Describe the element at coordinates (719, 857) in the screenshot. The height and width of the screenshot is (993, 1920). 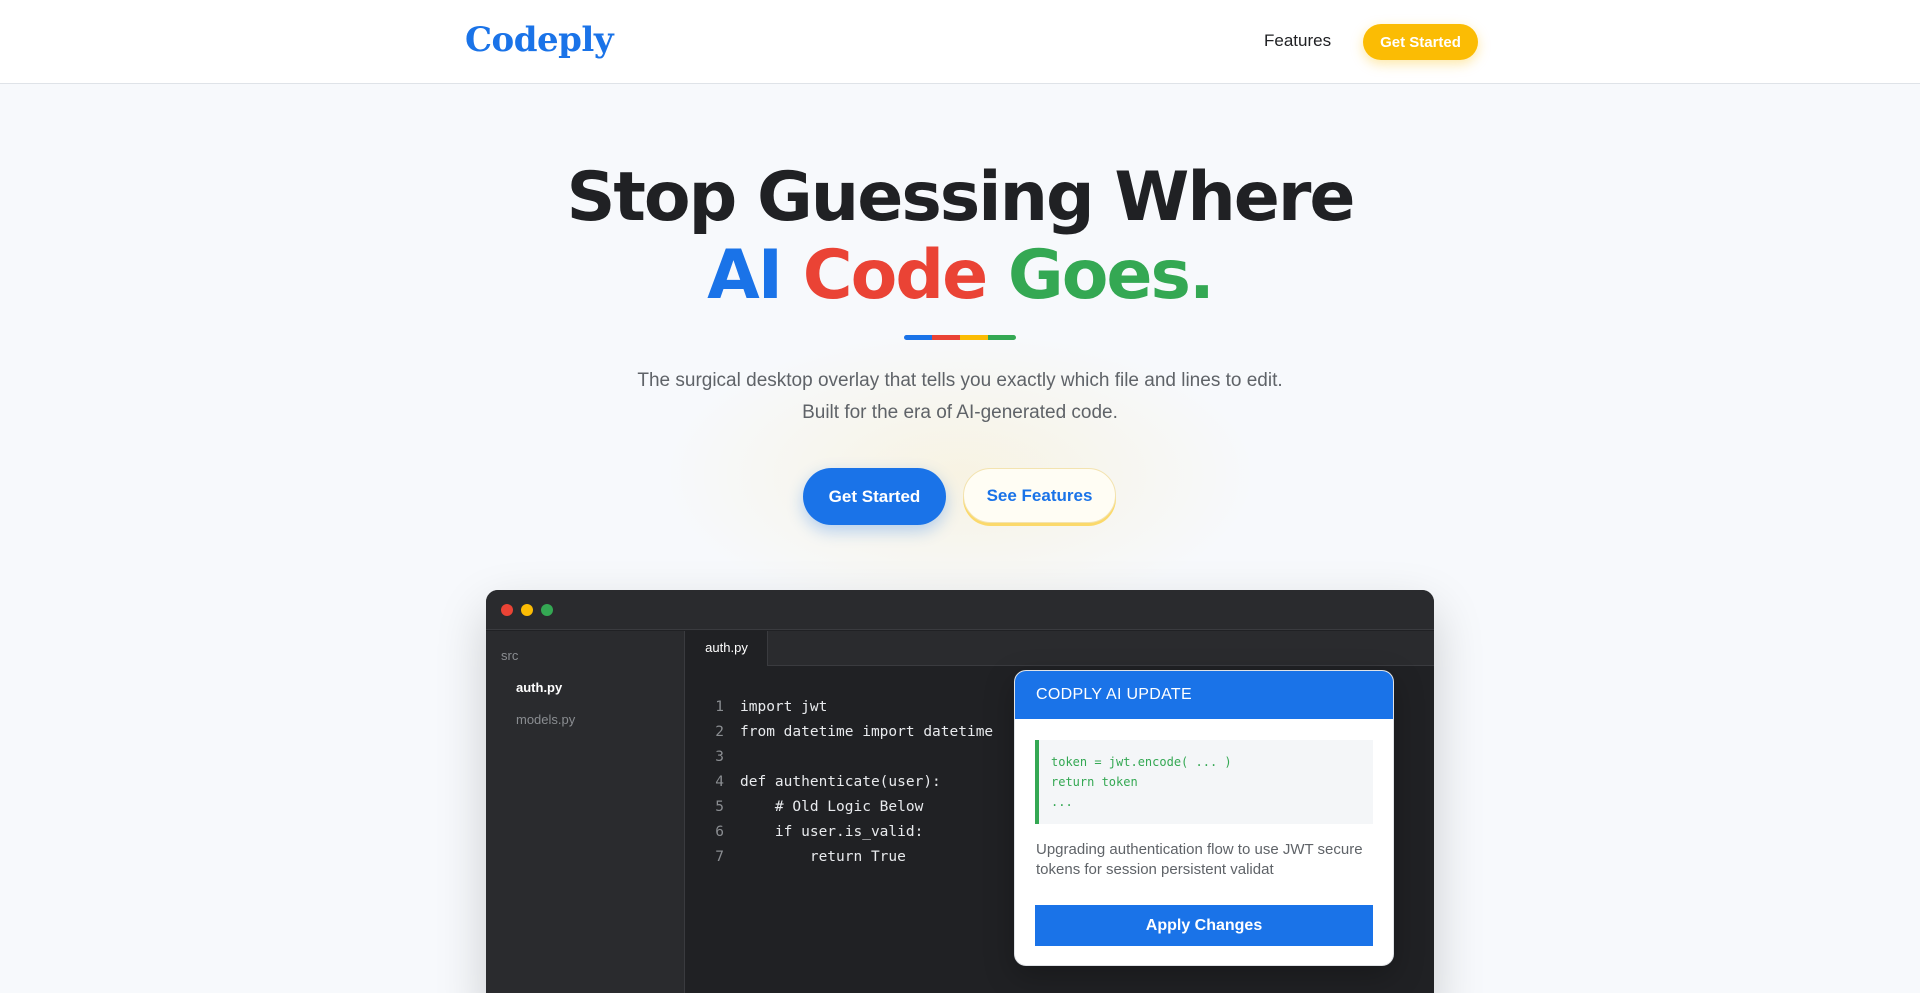
I see `line-number: 7` at that location.